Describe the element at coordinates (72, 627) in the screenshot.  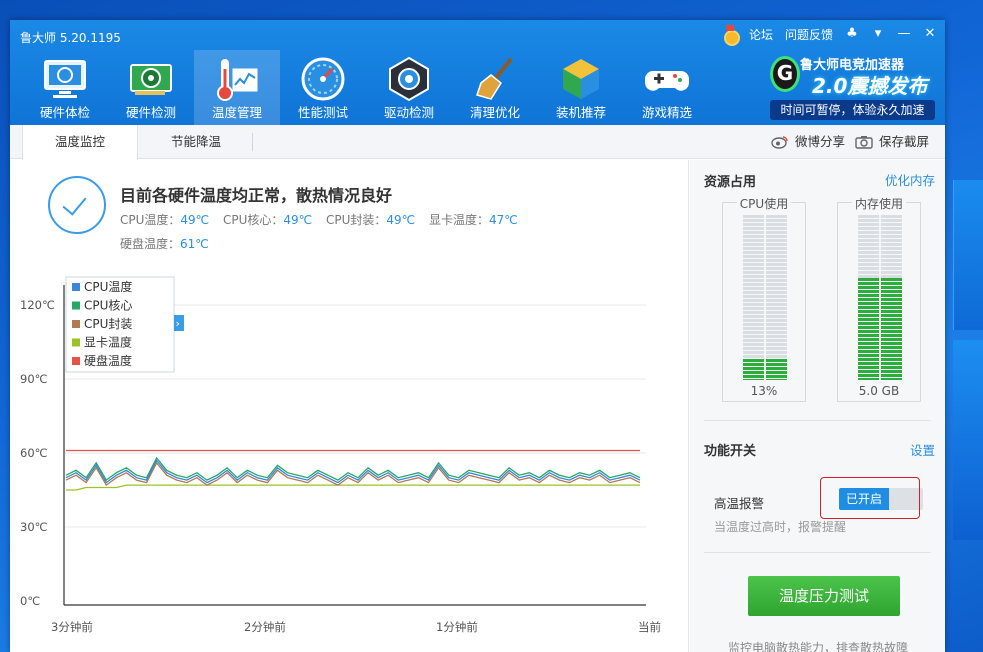
I see `x-tick-label: 3分钟前` at that location.